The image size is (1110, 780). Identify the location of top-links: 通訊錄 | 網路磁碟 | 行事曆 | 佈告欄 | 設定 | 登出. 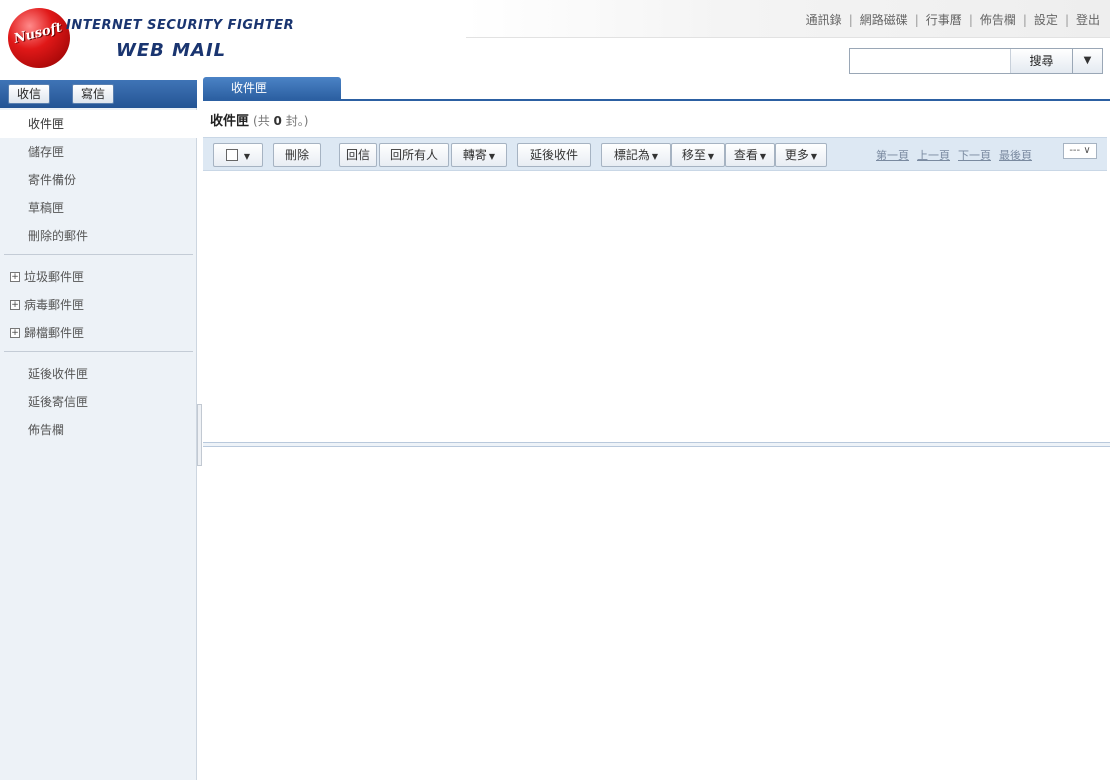
(952, 19).